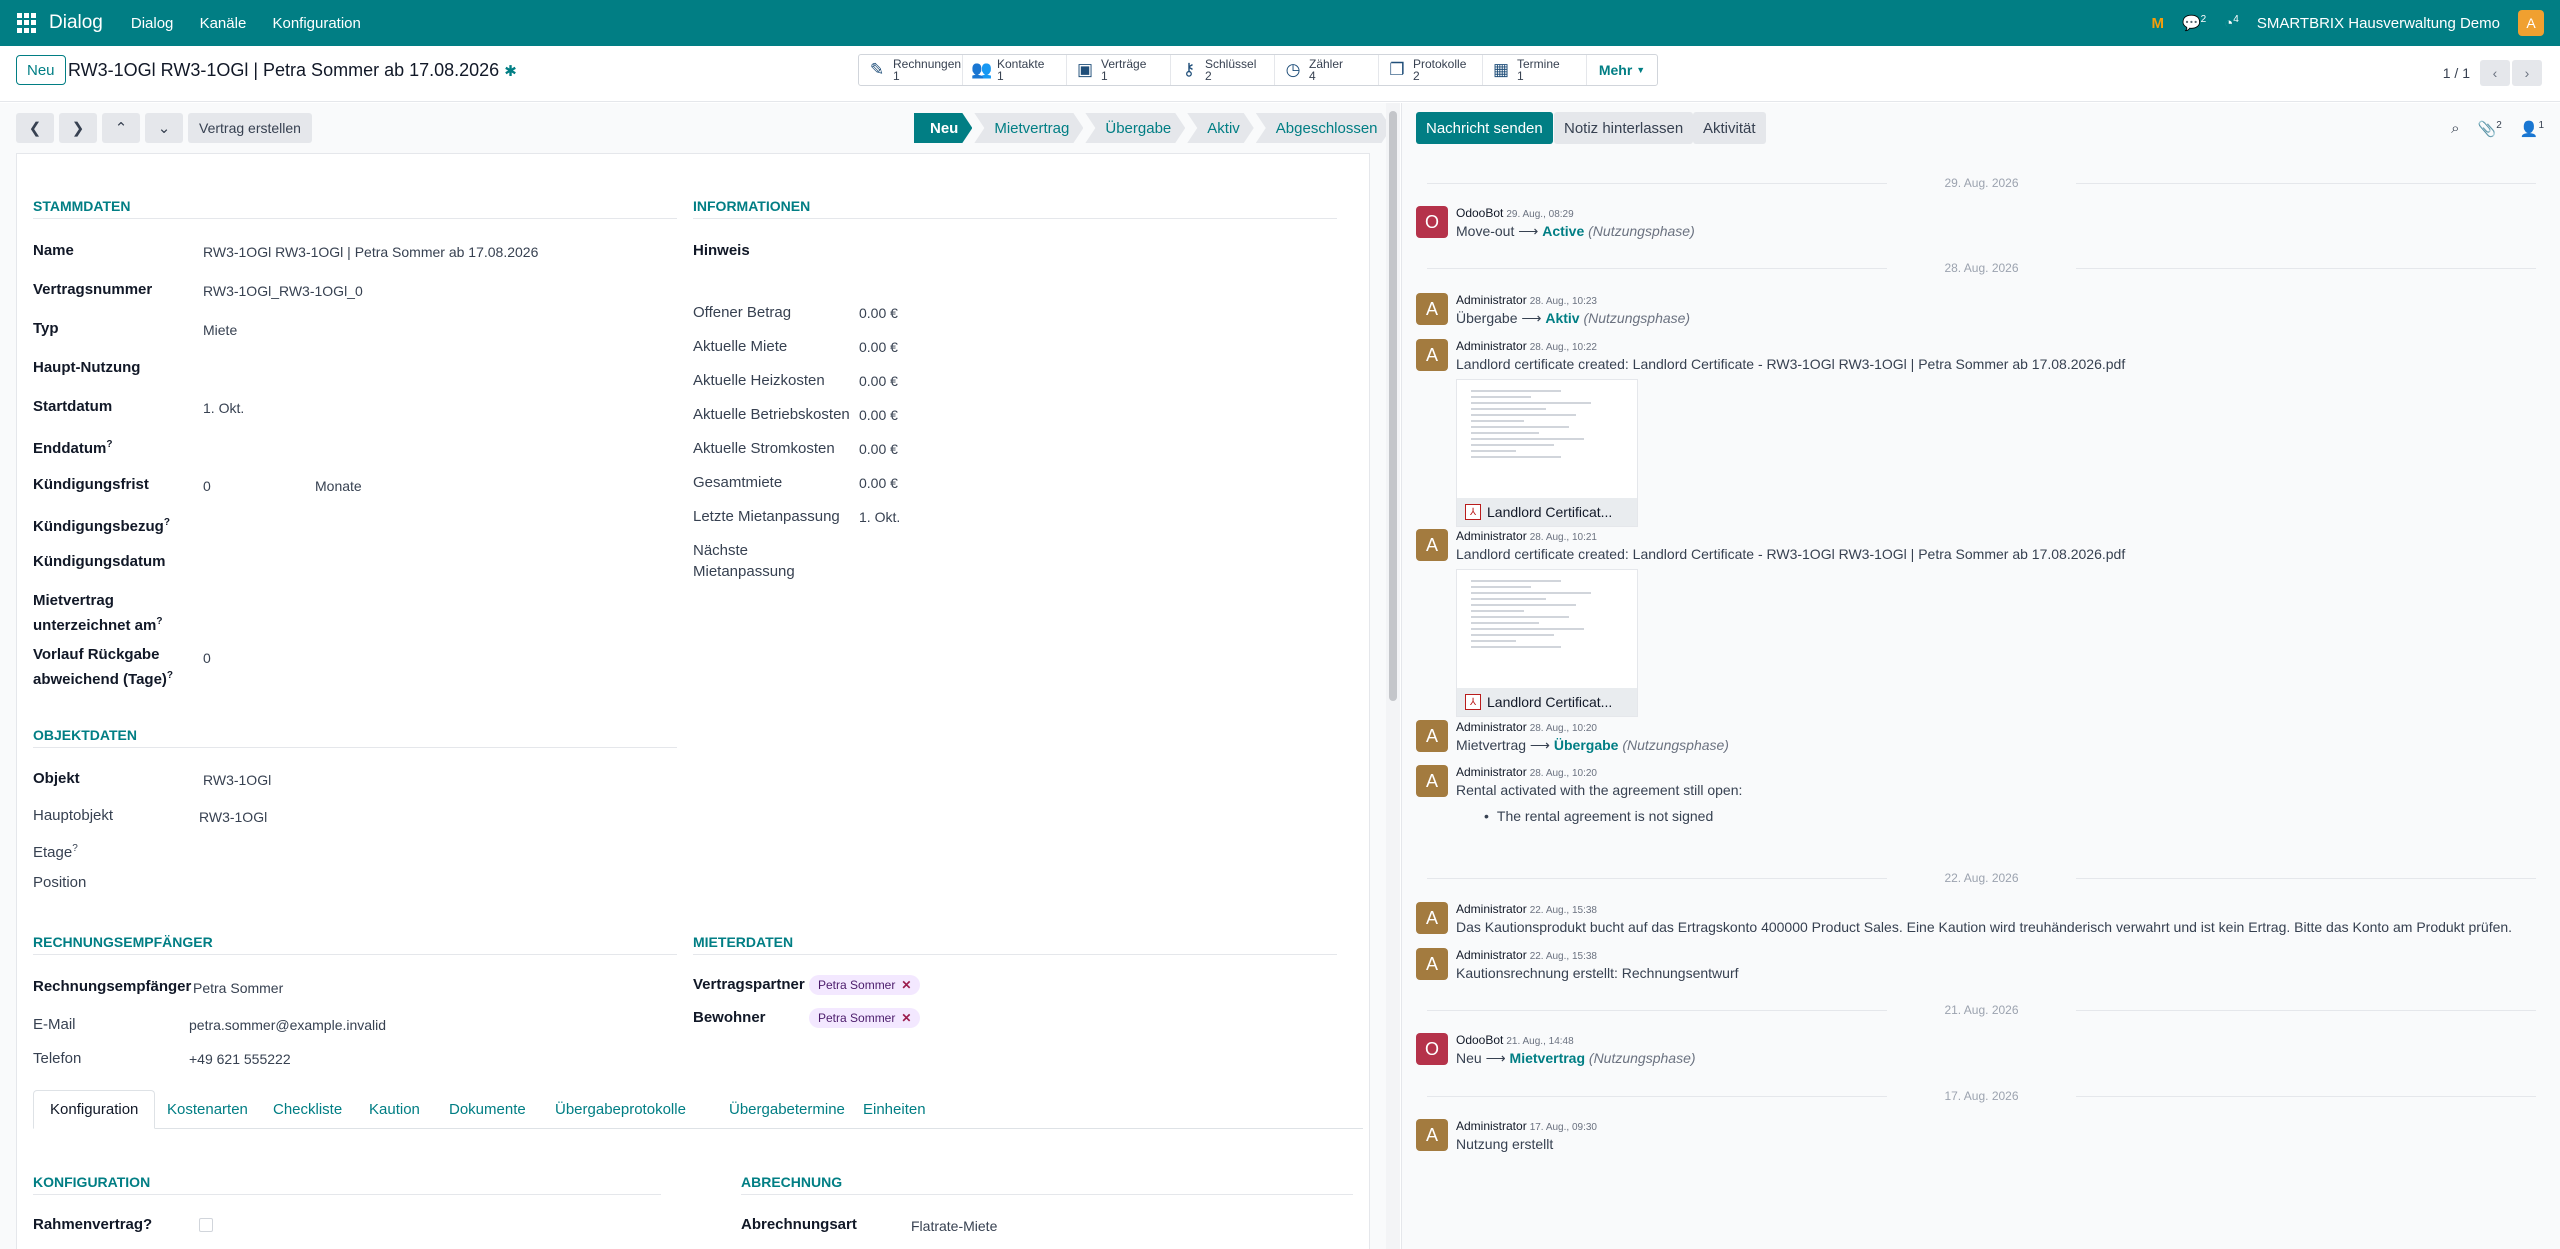  I want to click on send-message-button: Nachricht senden, so click(1484, 128).